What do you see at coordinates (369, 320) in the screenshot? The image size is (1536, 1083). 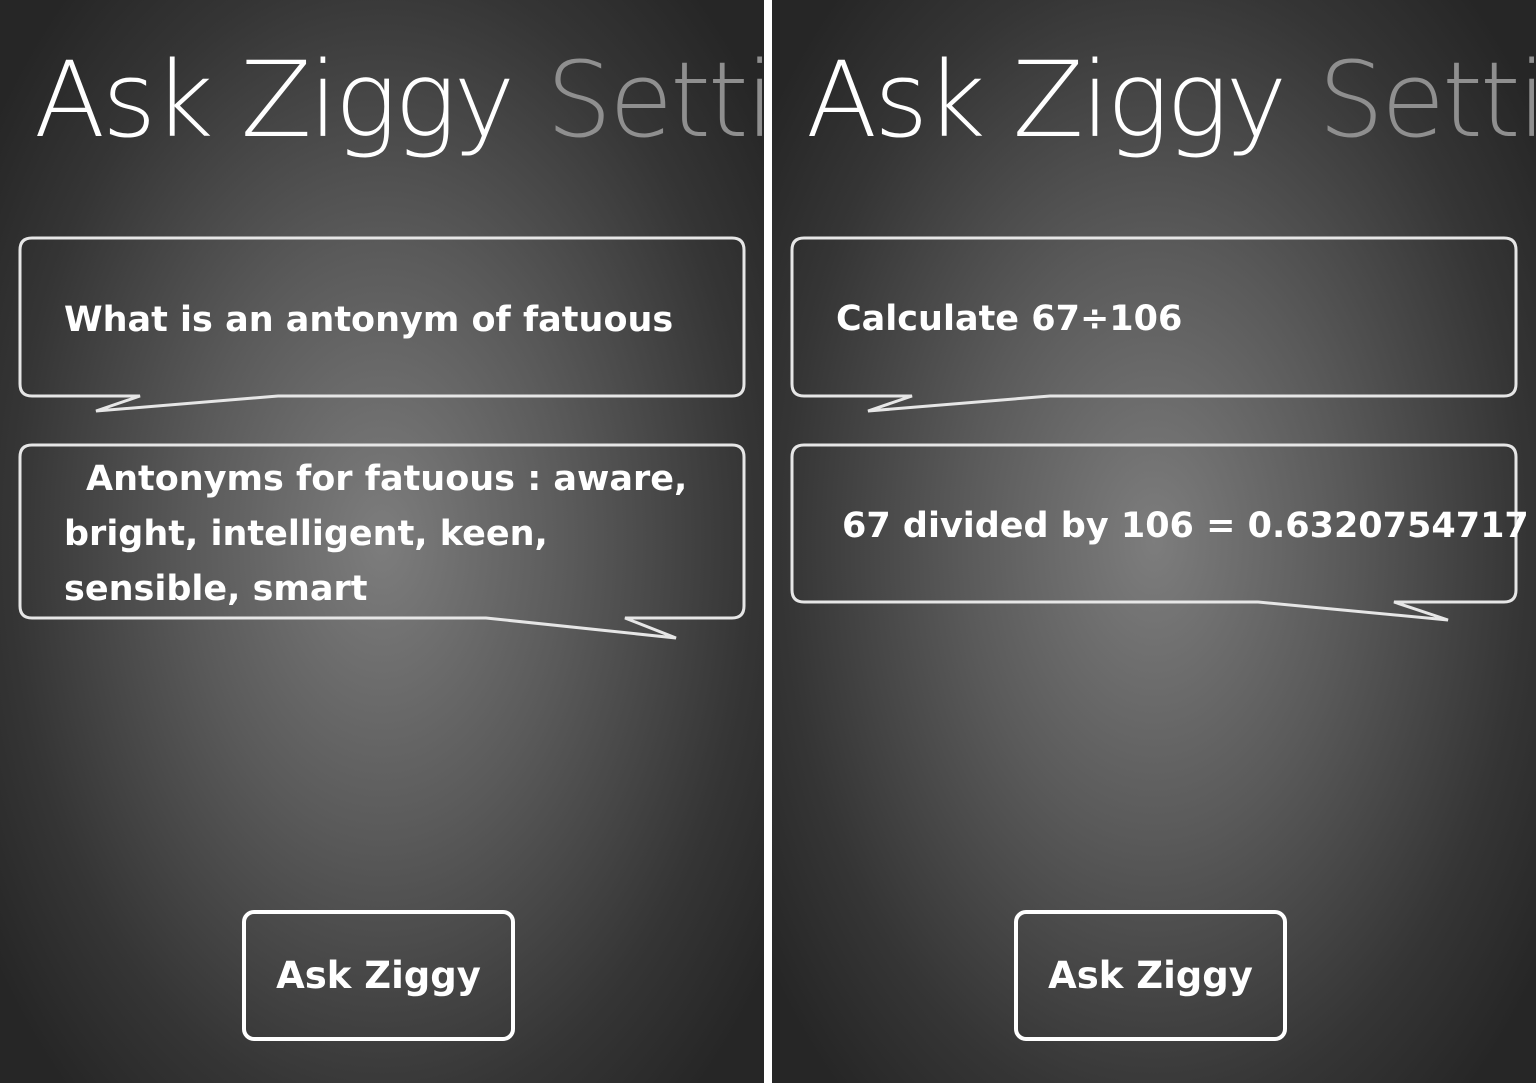 I see `question-text: What is an antonym of fatuous` at bounding box center [369, 320].